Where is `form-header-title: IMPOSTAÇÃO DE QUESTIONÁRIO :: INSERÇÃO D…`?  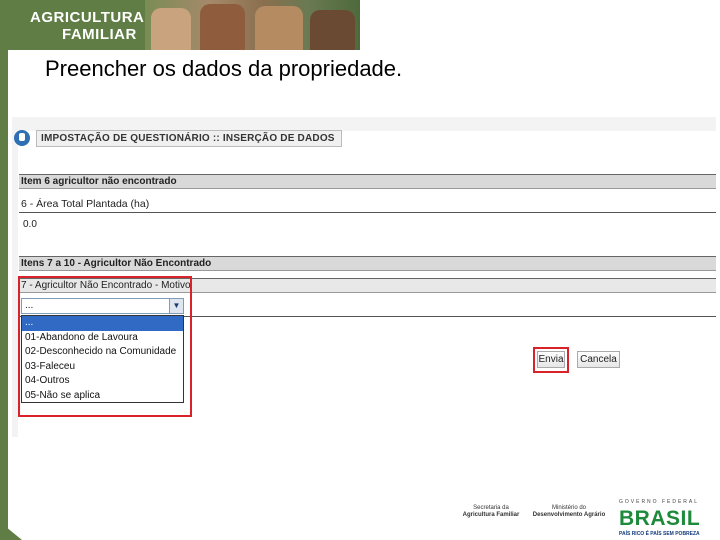 form-header-title: IMPOSTAÇÃO DE QUESTIONÁRIO :: INSERÇÃO D… is located at coordinates (189, 138).